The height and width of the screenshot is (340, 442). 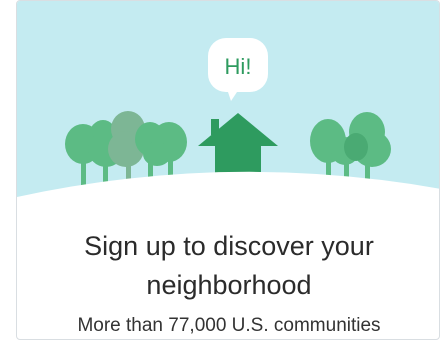 I want to click on bubble-text: Hi!, so click(x=238, y=66).